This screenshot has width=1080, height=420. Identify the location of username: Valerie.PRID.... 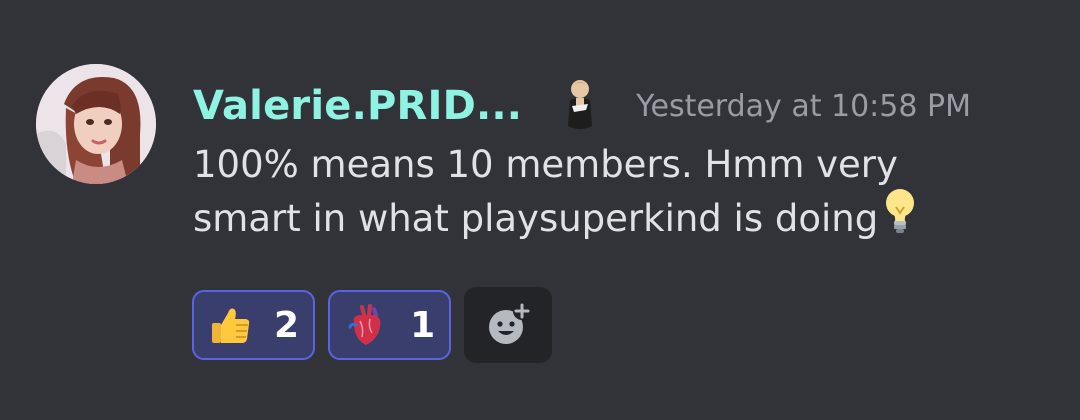
(357, 106).